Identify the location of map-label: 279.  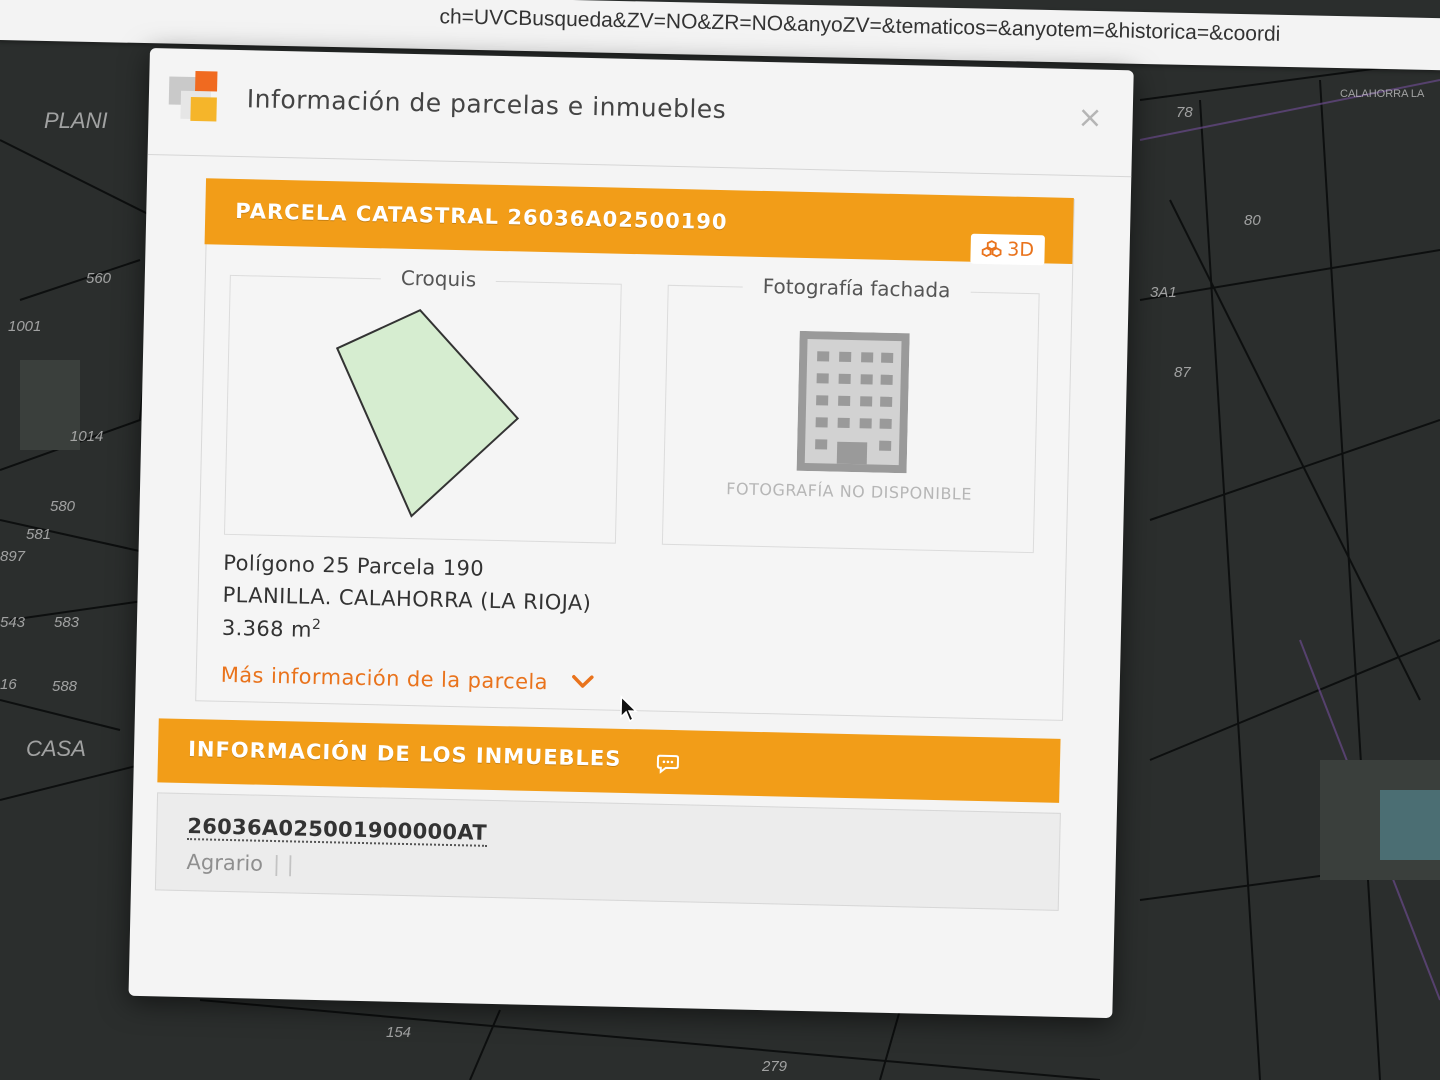
(775, 1066).